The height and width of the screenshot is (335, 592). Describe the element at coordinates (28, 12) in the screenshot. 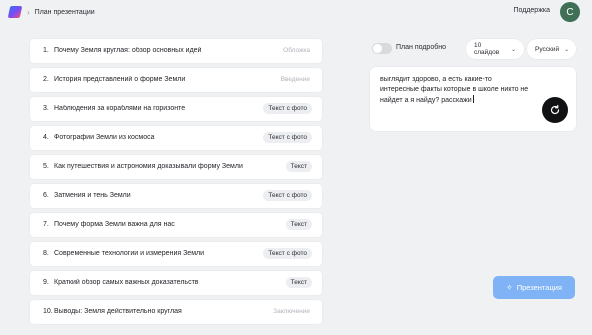

I see `chevron-right-icon: ›` at that location.